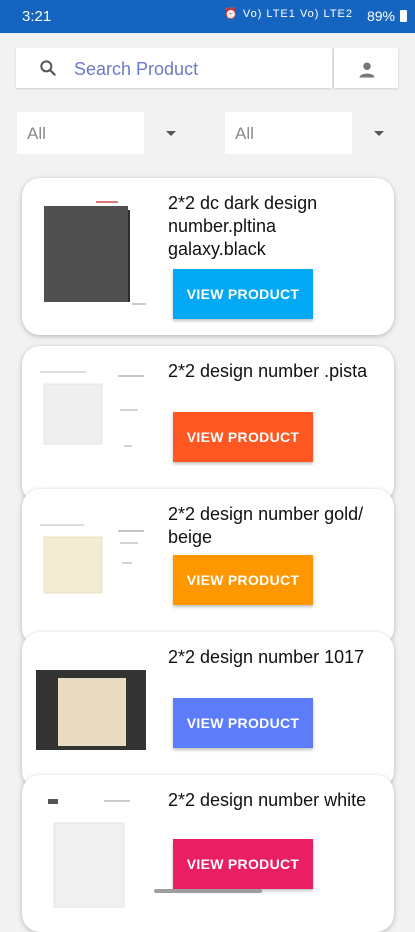 This screenshot has width=415, height=932. Describe the element at coordinates (48, 68) in the screenshot. I see `search-icon` at that location.